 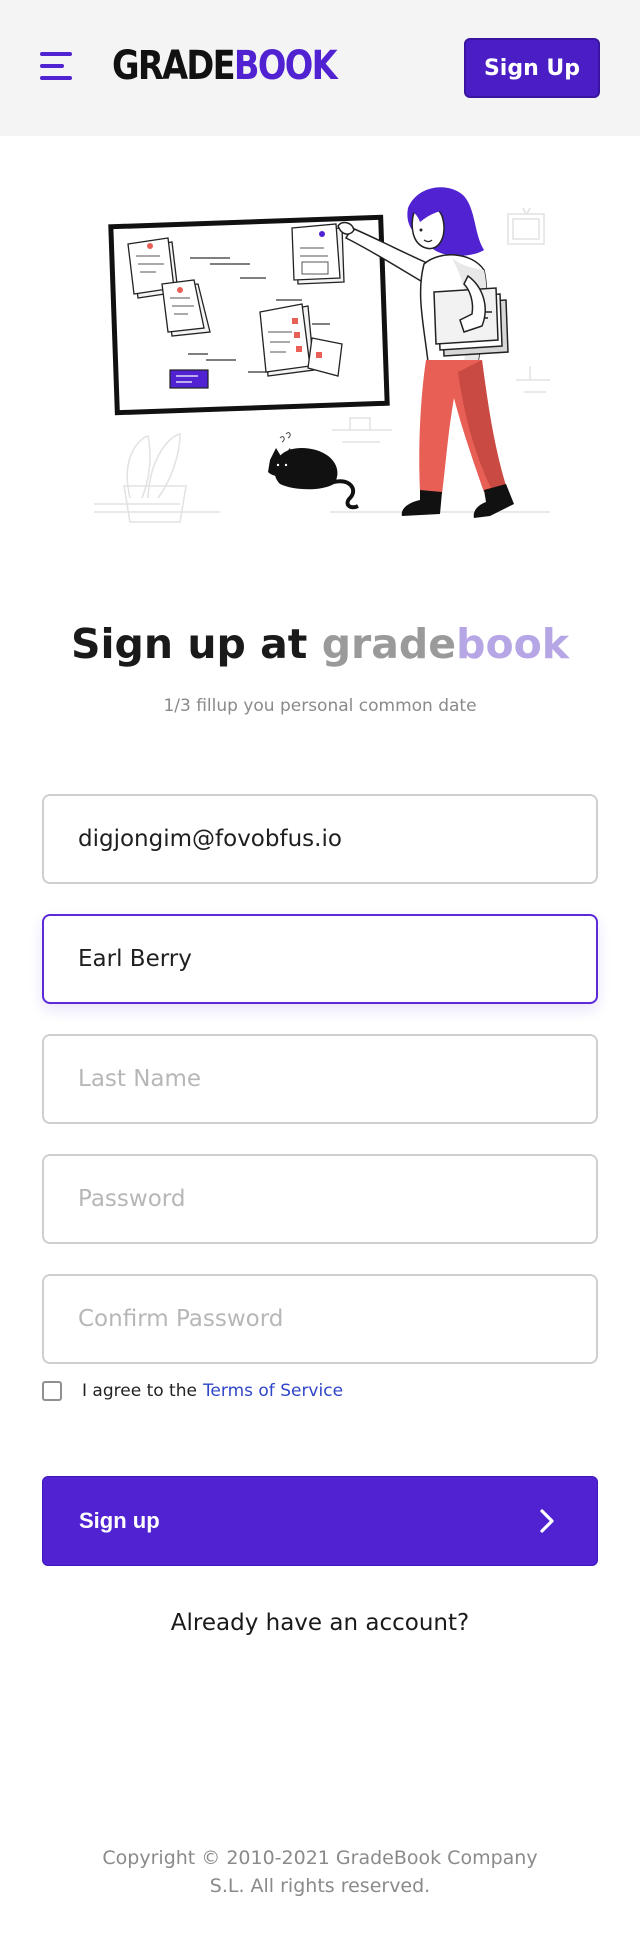 I want to click on page-title: Sign up at gradebook, so click(x=320, y=644).